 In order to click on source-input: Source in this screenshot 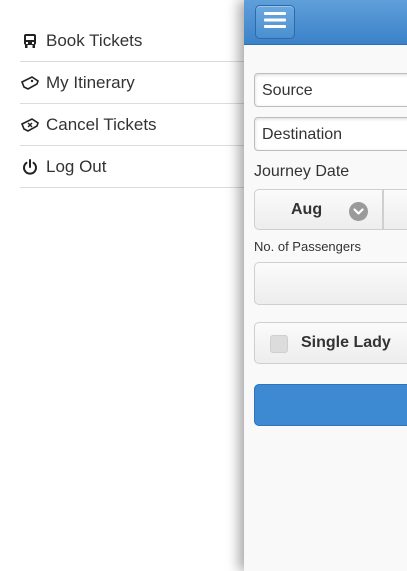, I will do `click(330, 90)`.